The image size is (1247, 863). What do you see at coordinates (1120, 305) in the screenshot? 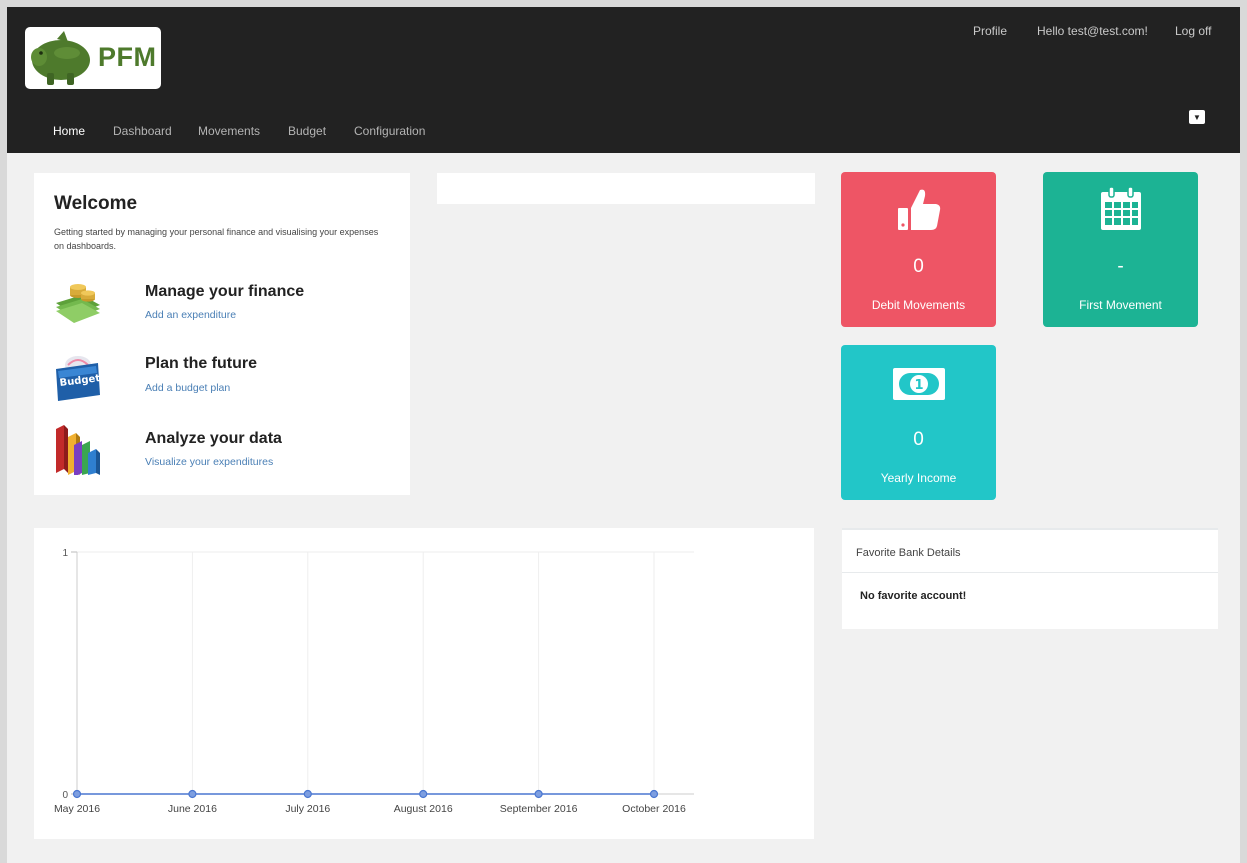
I see `first-movement-label: First Movement` at bounding box center [1120, 305].